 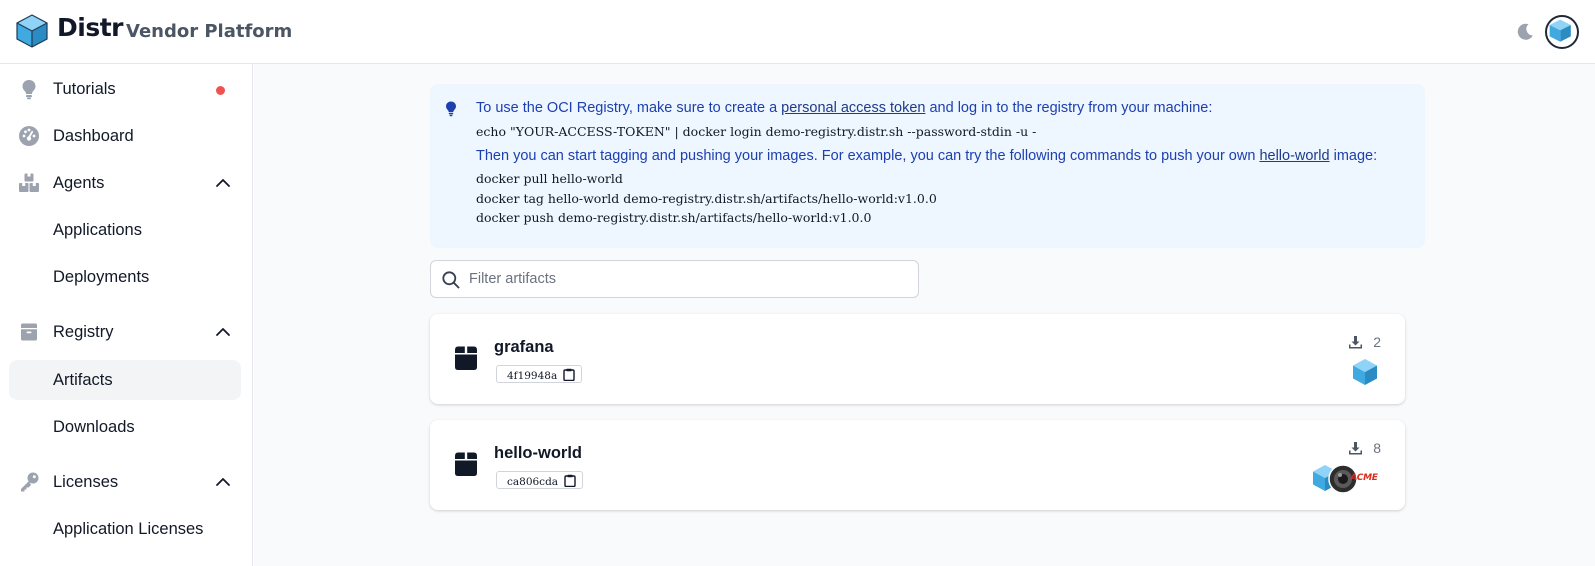 I want to click on sidebar-item-label: Licenses, so click(x=86, y=482).